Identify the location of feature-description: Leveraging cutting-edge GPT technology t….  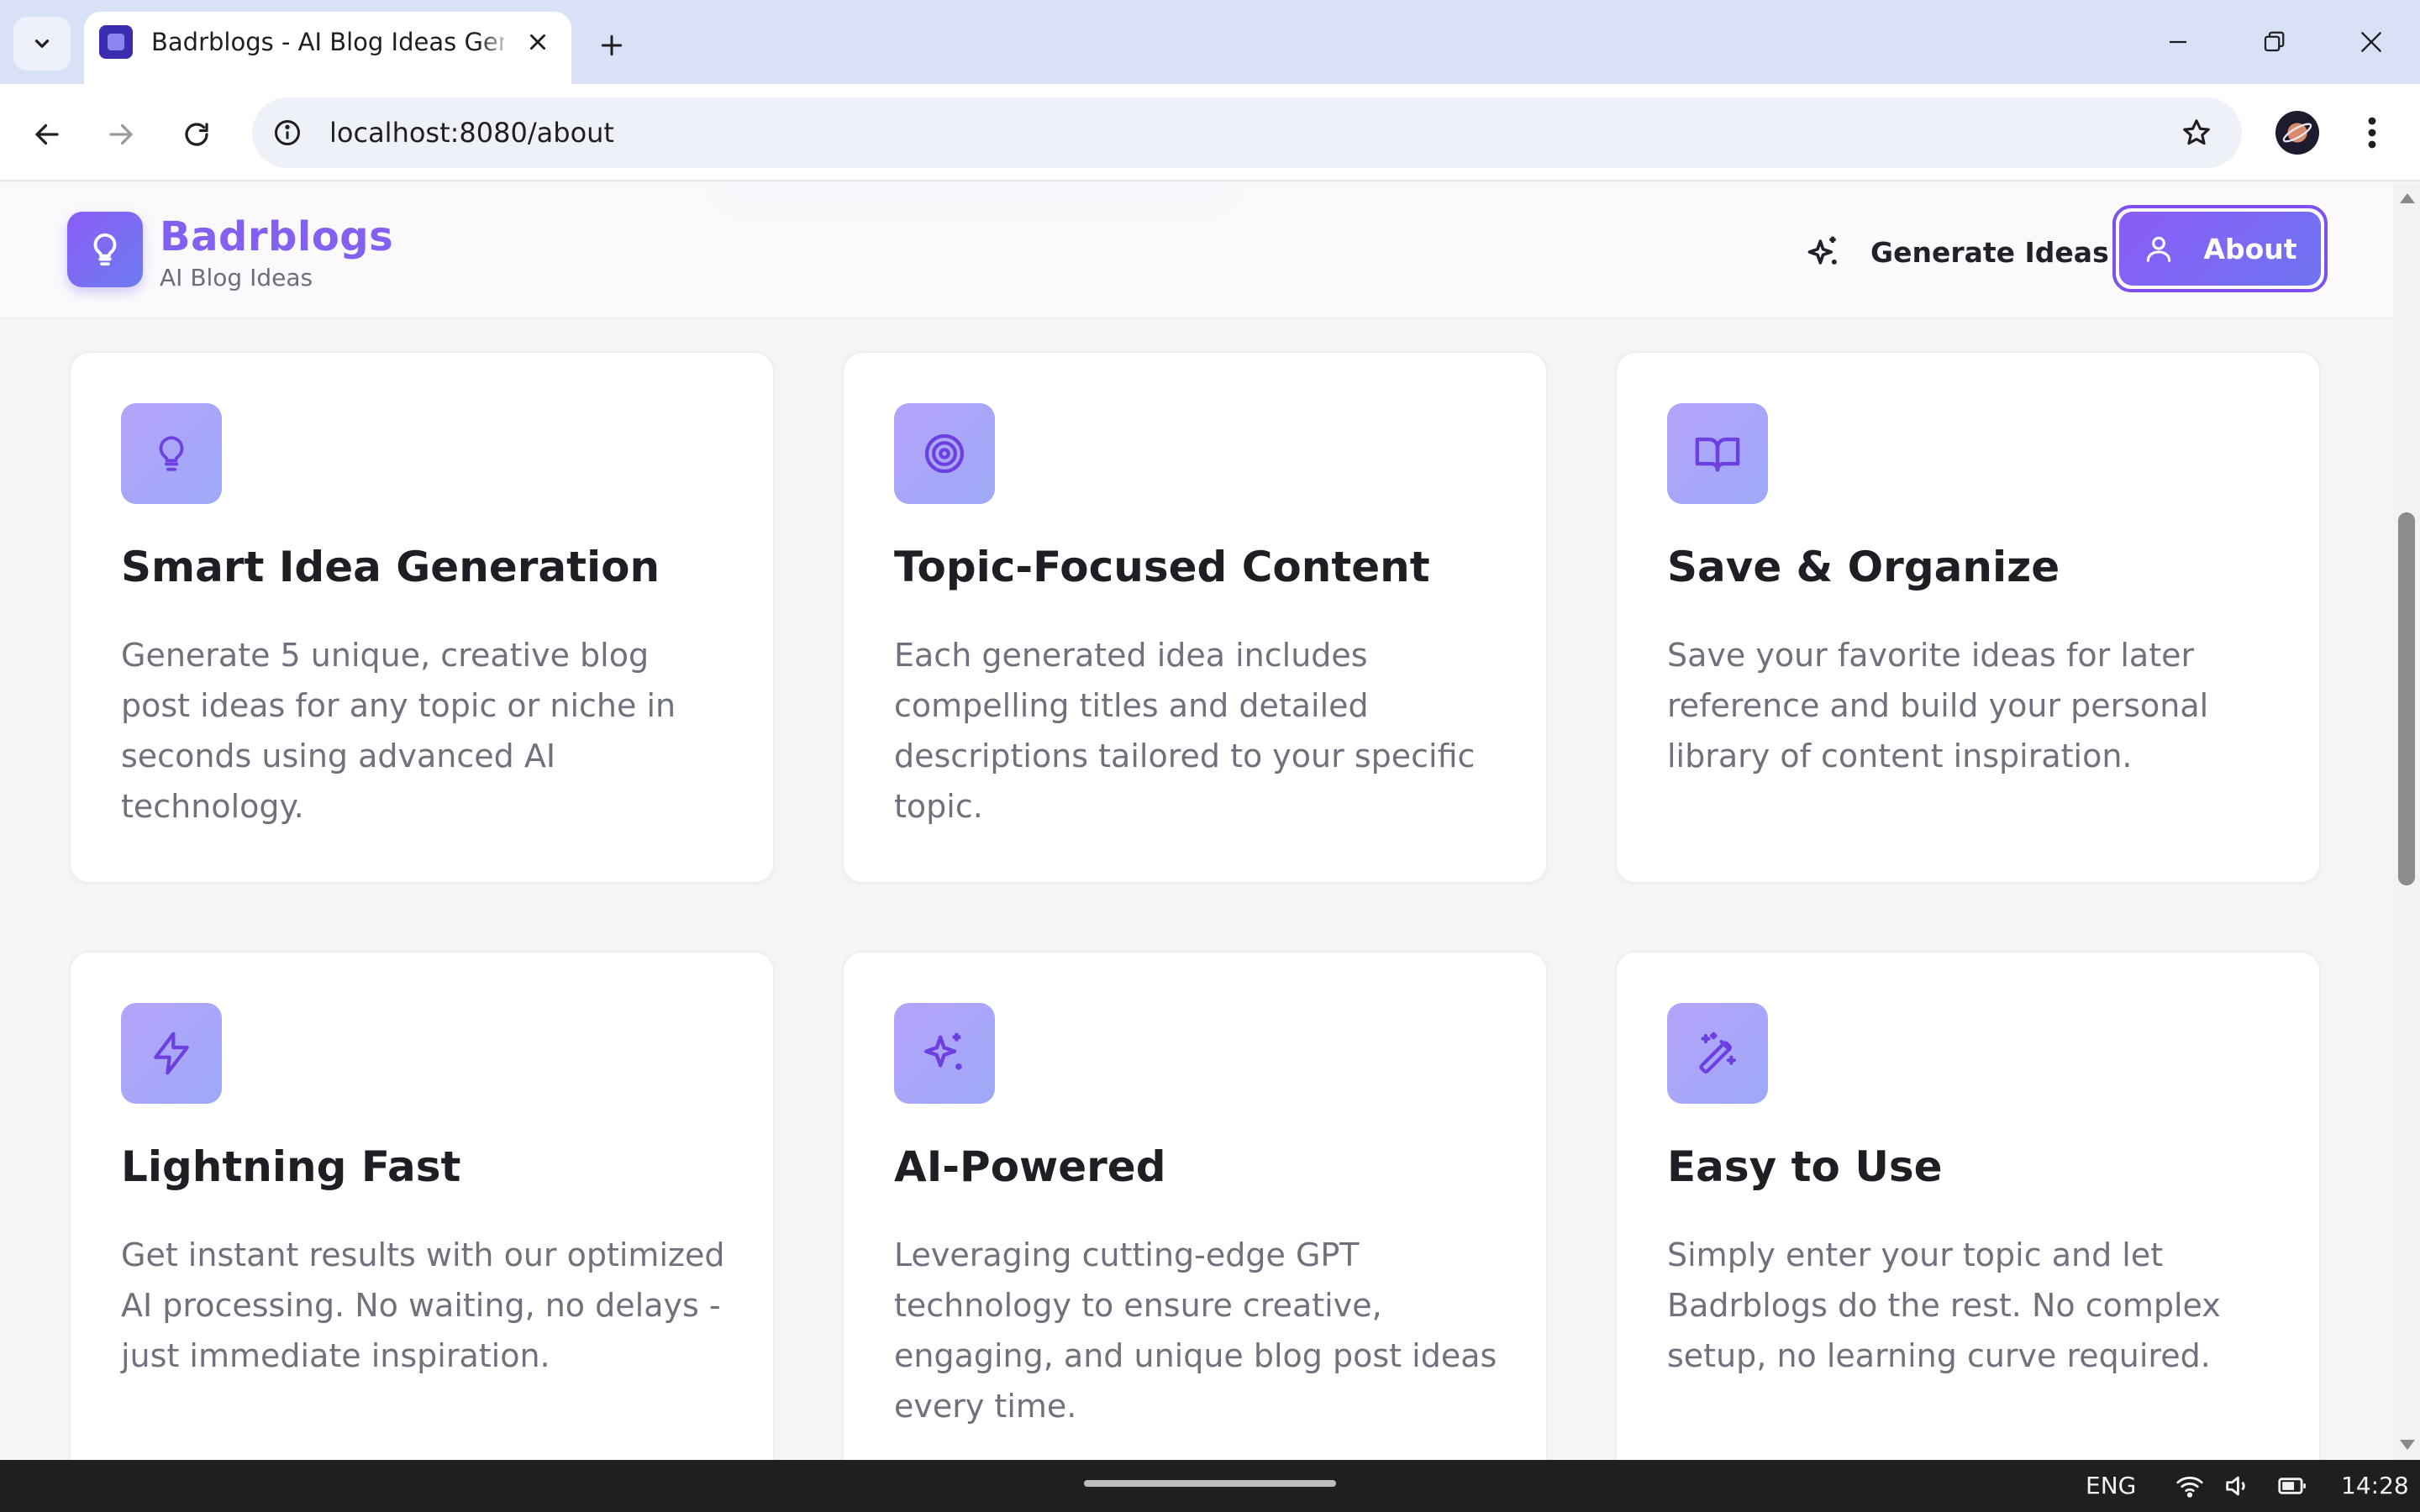
(1195, 1330).